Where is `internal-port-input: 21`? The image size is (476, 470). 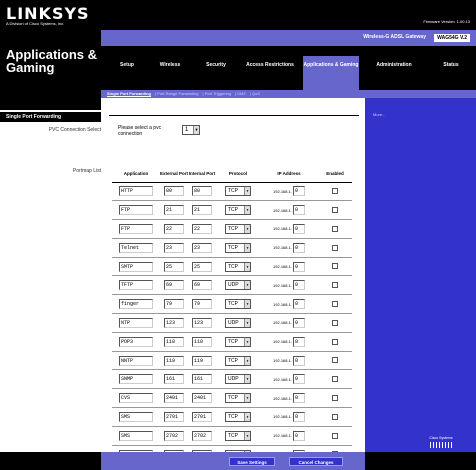
internal-port-input: 21 is located at coordinates (202, 210).